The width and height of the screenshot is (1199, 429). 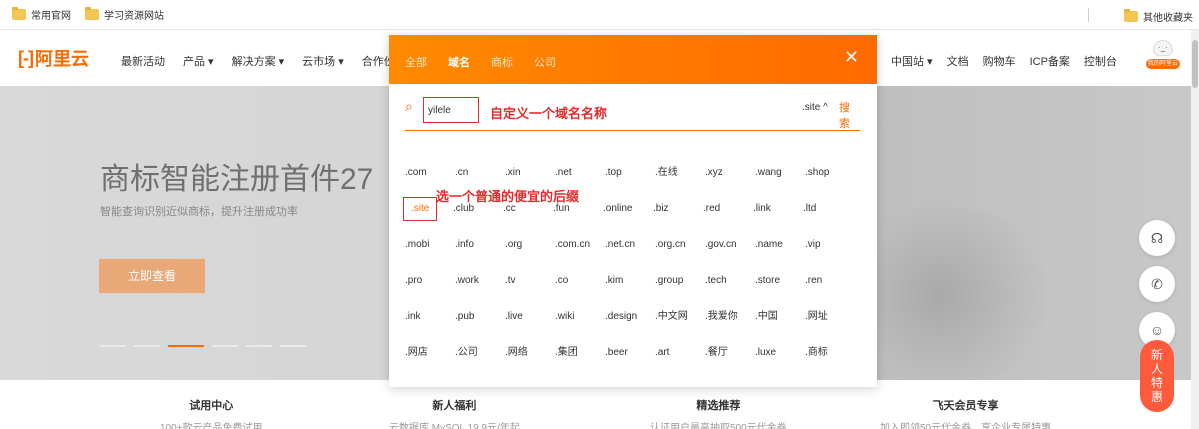 I want to click on nav-item-marketplace: 云市场 ▾, so click(x=323, y=61).